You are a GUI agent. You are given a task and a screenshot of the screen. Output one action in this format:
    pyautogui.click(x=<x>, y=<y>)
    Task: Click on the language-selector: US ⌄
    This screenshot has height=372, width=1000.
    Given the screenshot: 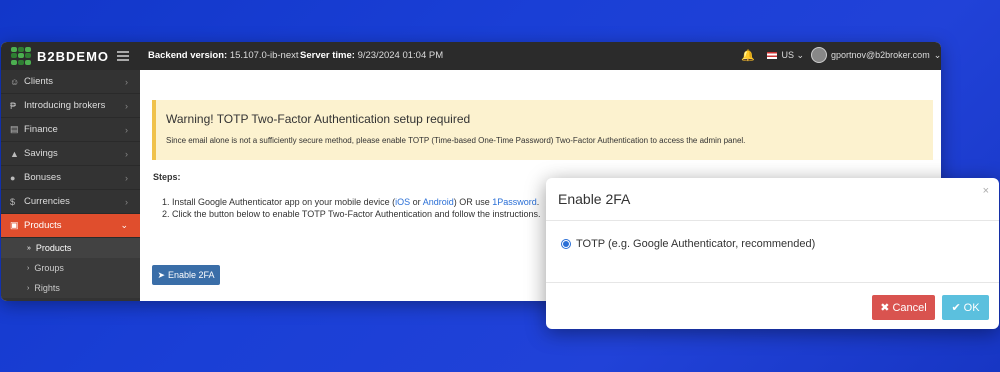 What is the action you would take?
    pyautogui.click(x=785, y=55)
    